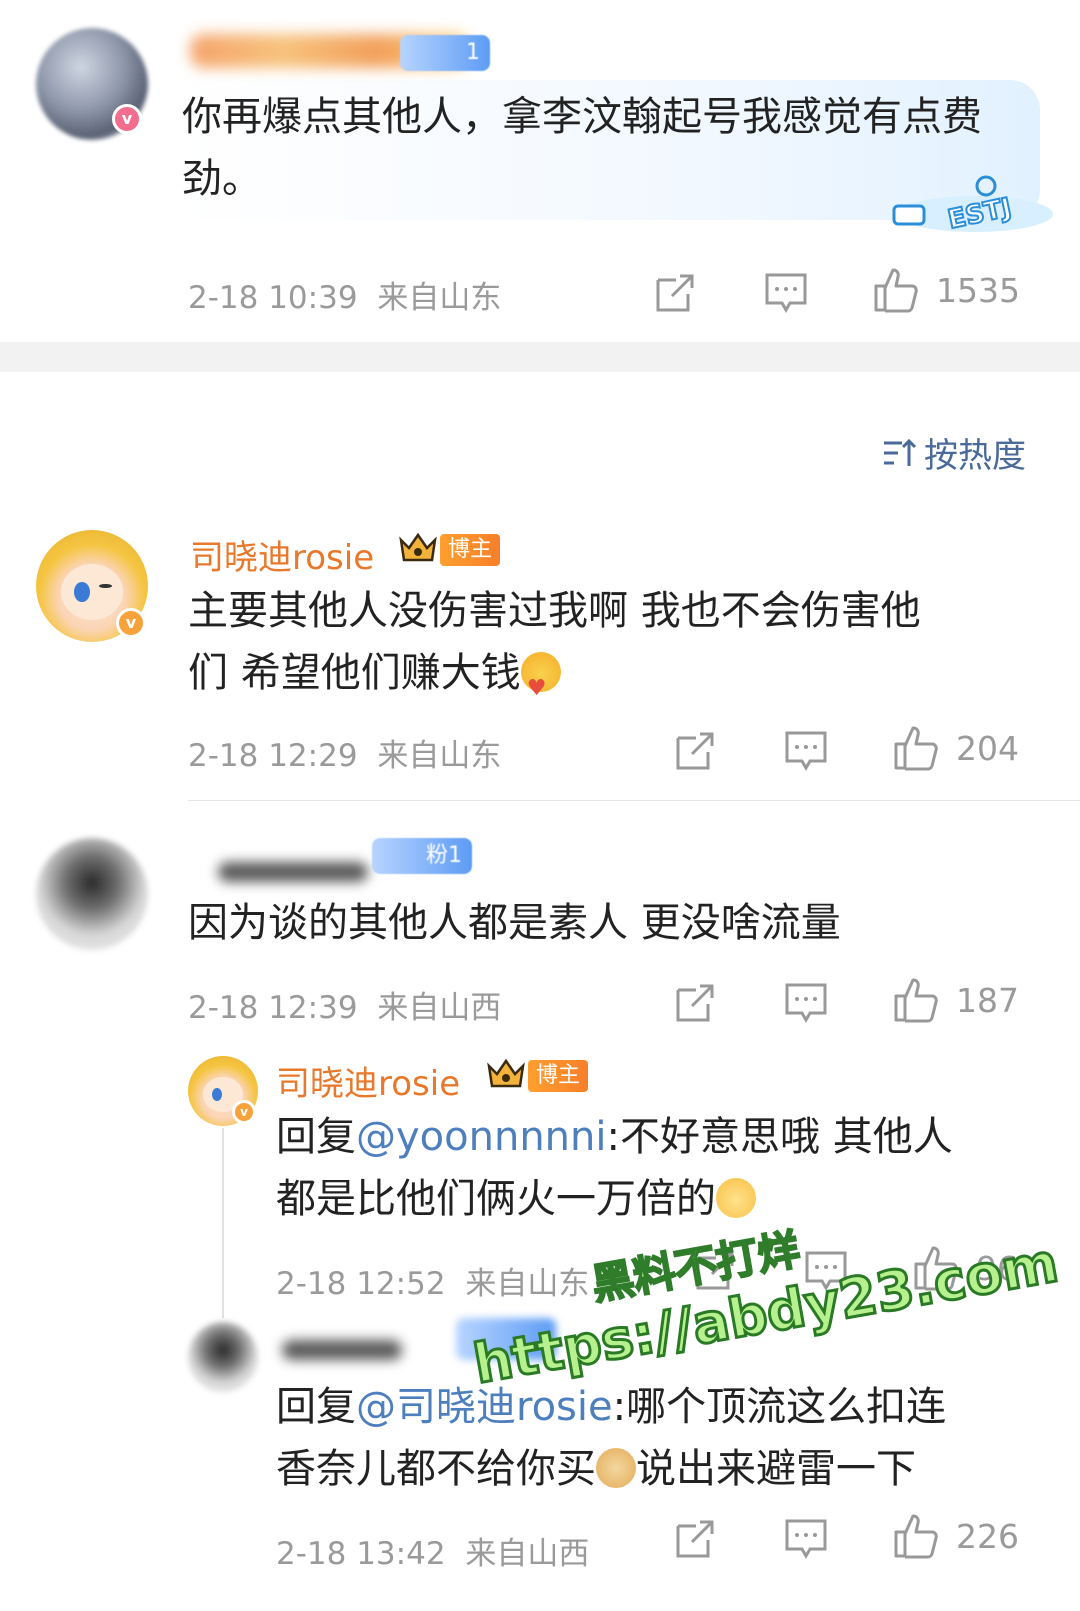 The height and width of the screenshot is (1611, 1080). What do you see at coordinates (987, 1000) in the screenshot?
I see `like-count: 187` at bounding box center [987, 1000].